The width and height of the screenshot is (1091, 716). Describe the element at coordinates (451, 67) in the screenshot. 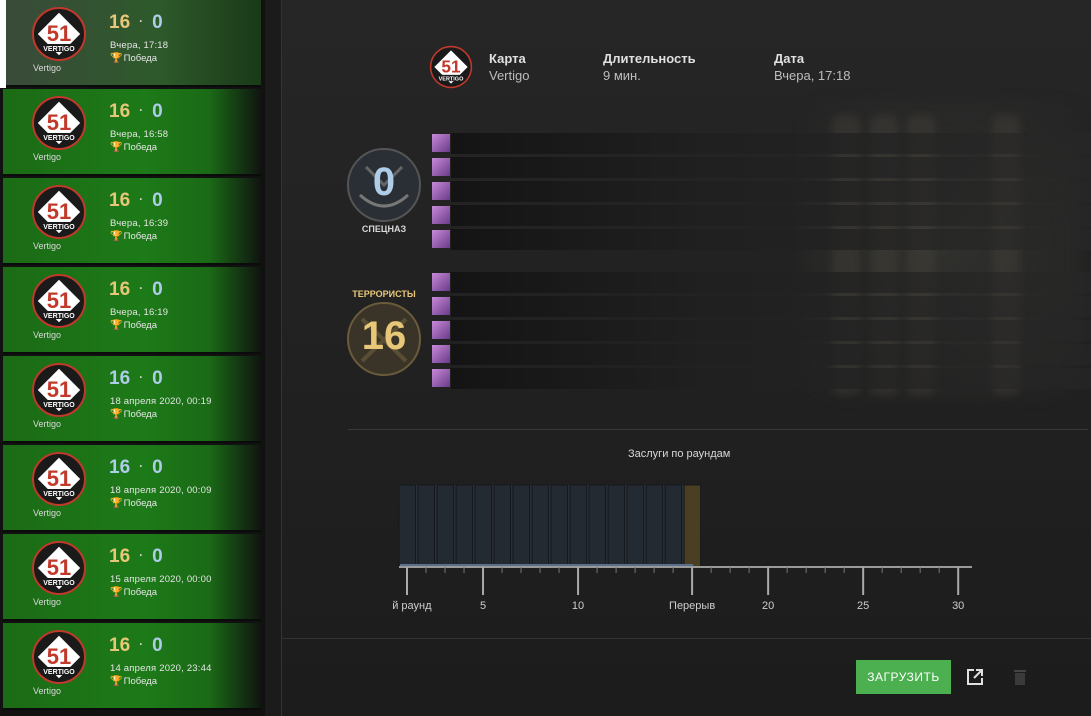

I see `map-logo-icon: 51 VERTIGO` at that location.